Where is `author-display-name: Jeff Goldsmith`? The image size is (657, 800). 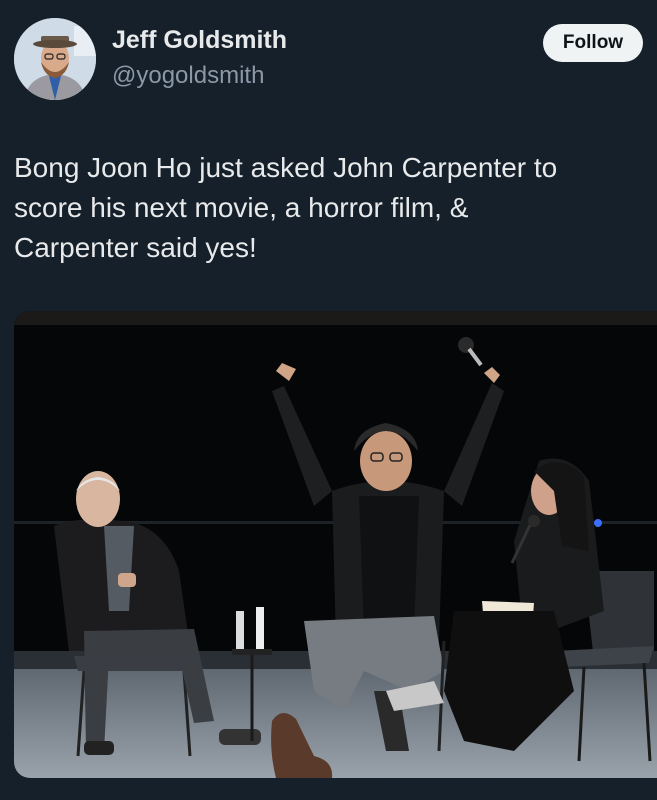 author-display-name: Jeff Goldsmith is located at coordinates (199, 40).